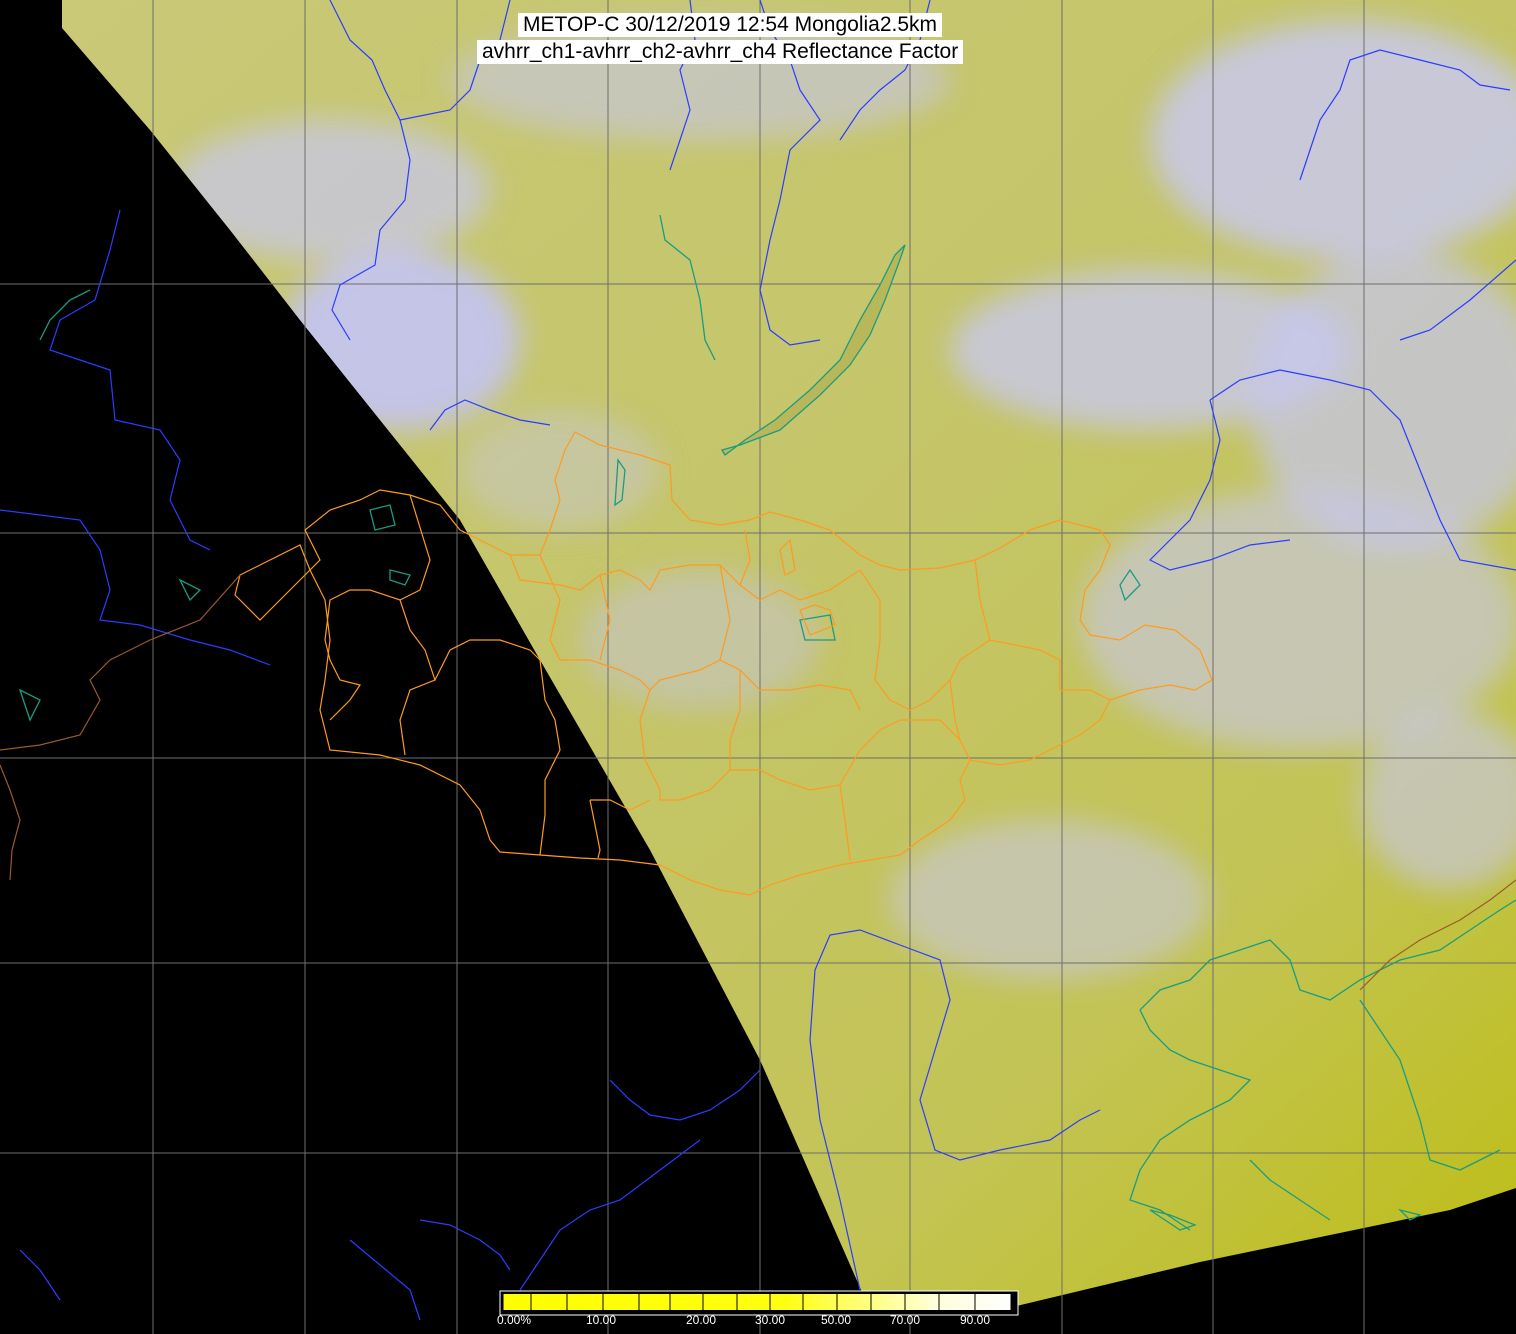  Describe the element at coordinates (905, 1320) in the screenshot. I see `legend-tick-label: 70.00` at that location.